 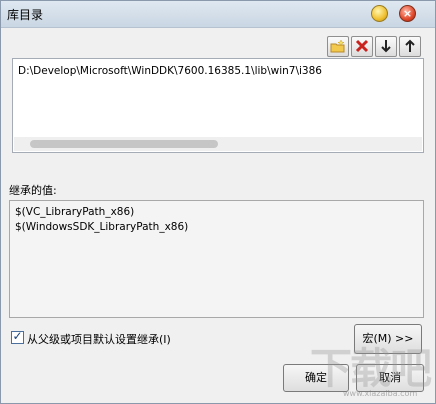 I want to click on scroll-corner, so click(x=414, y=144).